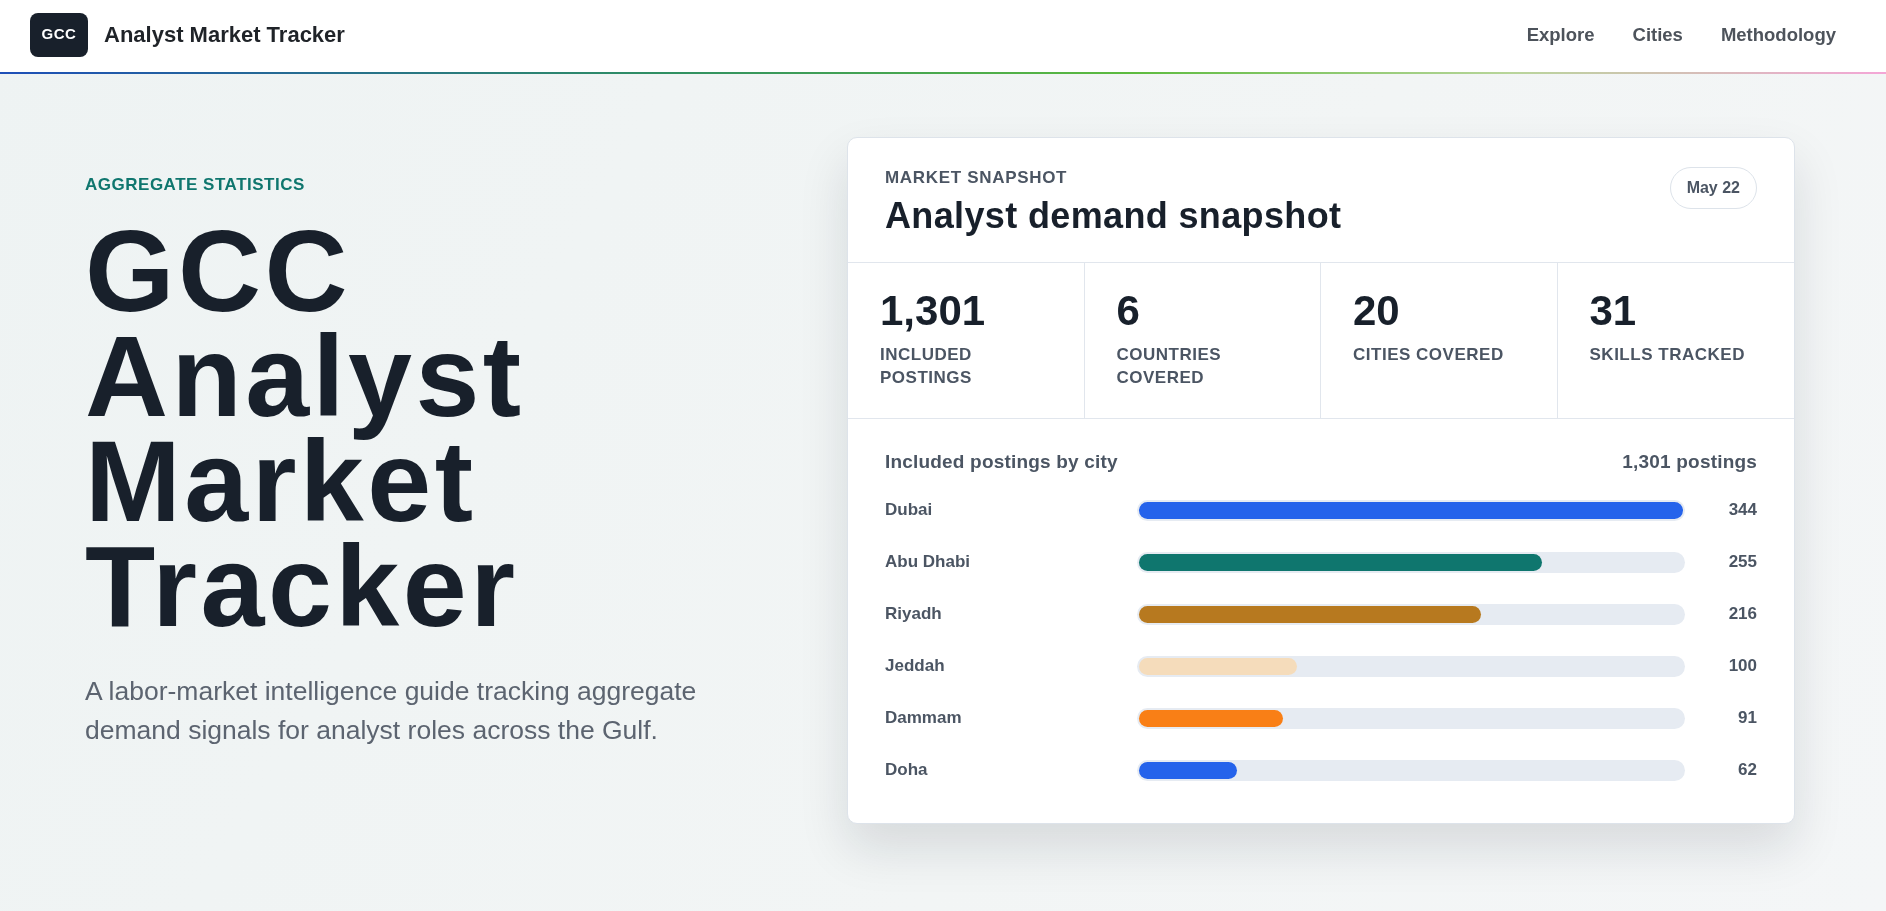 The width and height of the screenshot is (1886, 911). I want to click on brand-name: Analyst Market Tracker, so click(224, 34).